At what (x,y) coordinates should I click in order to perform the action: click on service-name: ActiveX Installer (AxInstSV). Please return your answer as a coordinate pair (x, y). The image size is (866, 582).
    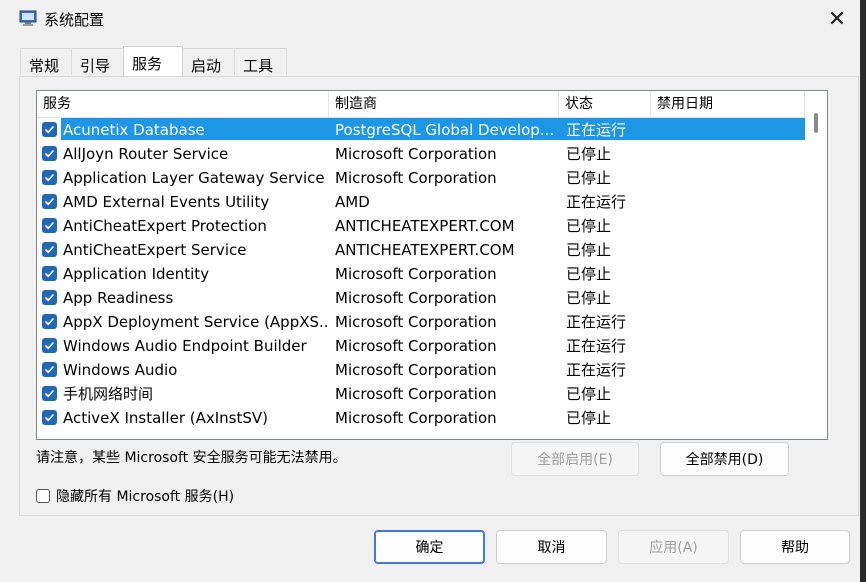
    Looking at the image, I should click on (166, 418).